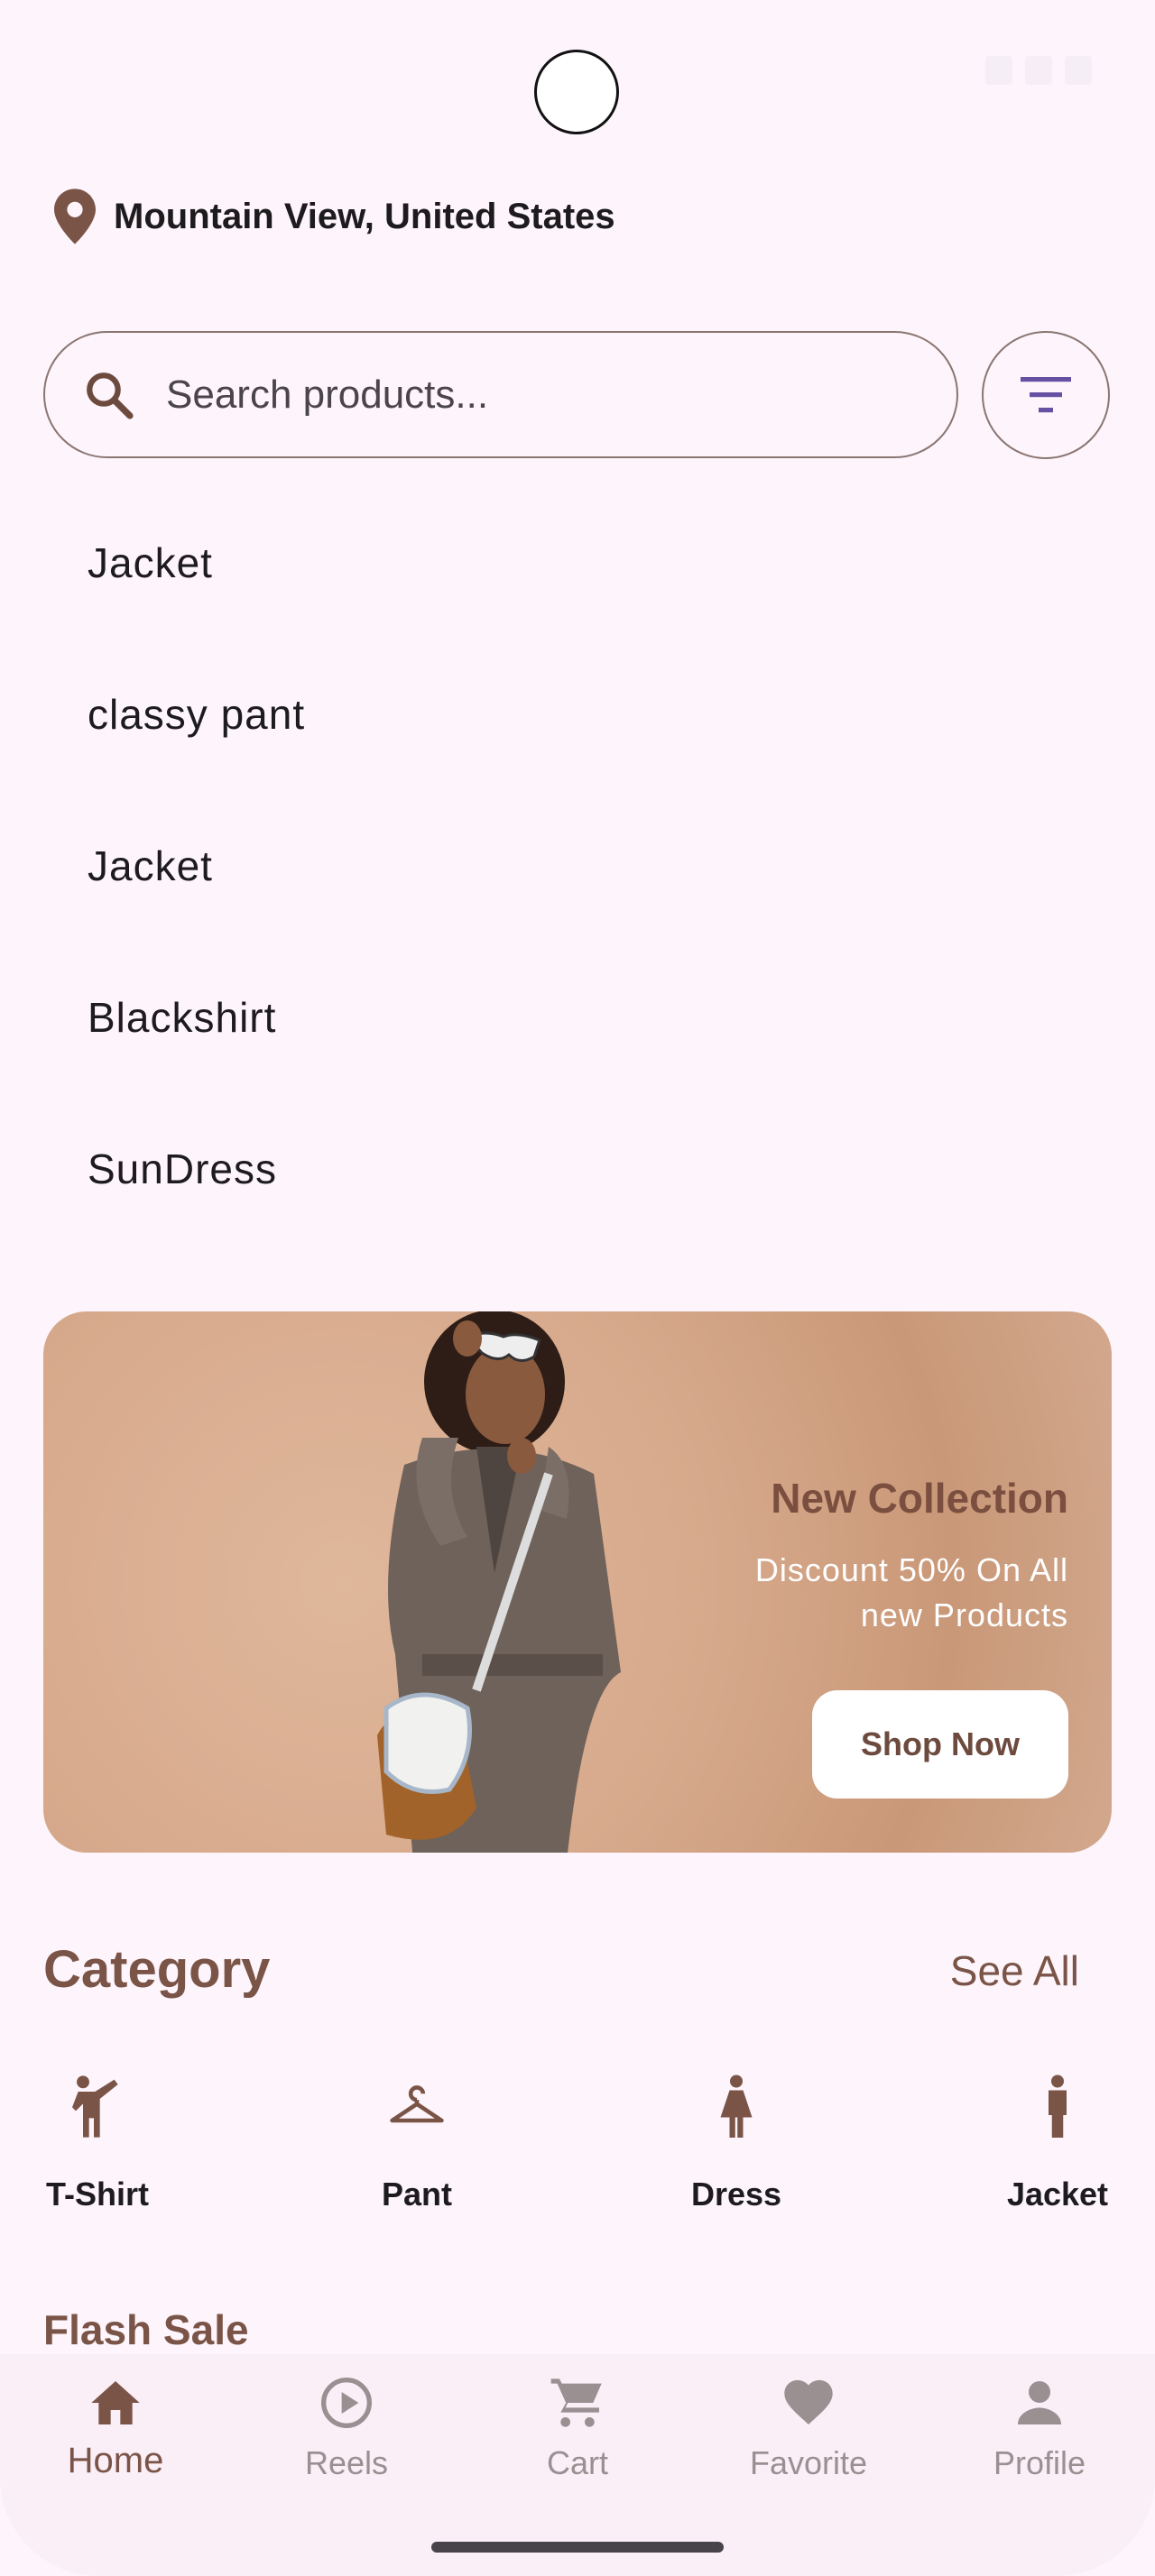 The height and width of the screenshot is (2576, 1155). I want to click on nav-profile: Profile, so click(1039, 2428).